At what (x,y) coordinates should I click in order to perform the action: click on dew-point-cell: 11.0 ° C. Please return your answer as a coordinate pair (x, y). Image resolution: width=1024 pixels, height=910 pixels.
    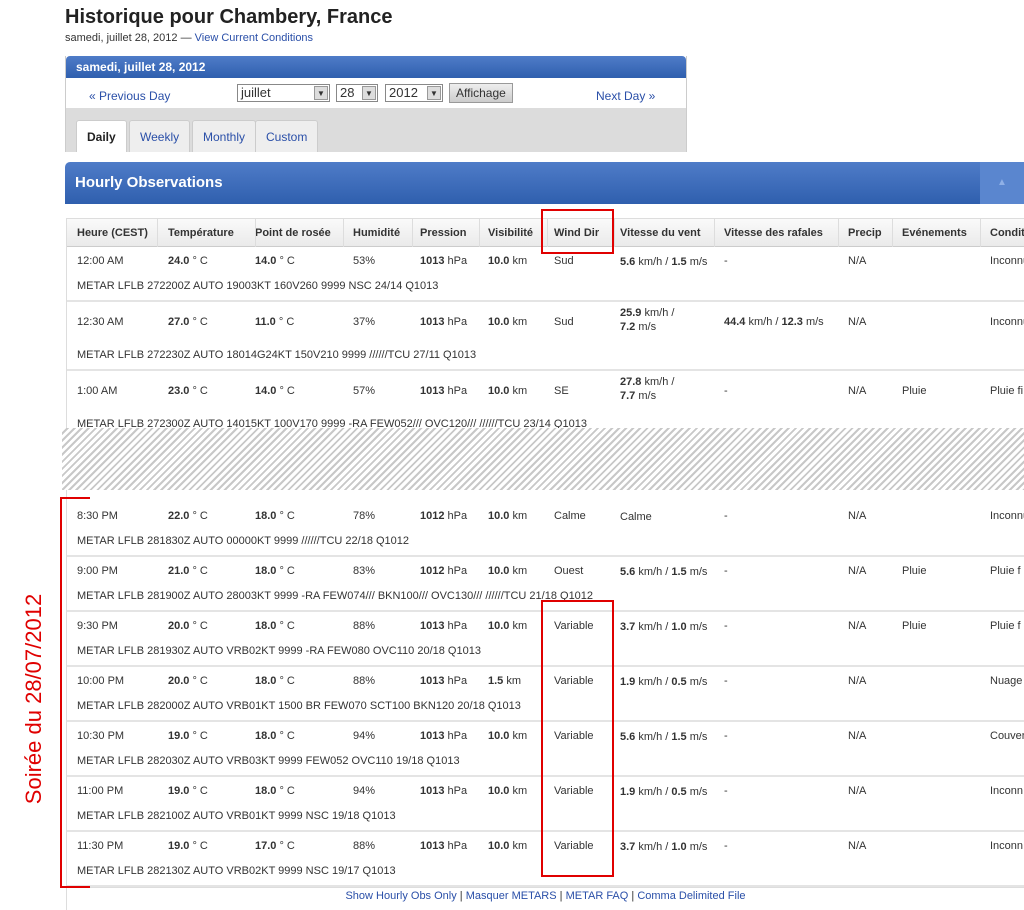
    Looking at the image, I should click on (275, 322).